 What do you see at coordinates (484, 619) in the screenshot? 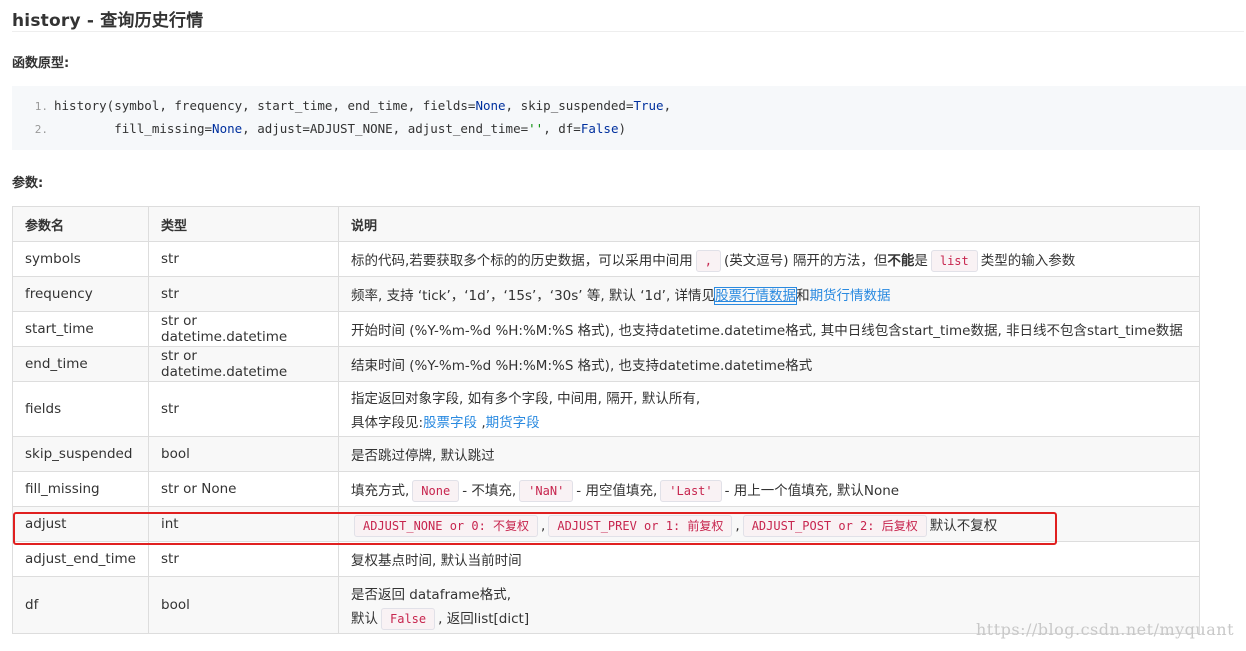
I see `description-text: , 返回list[dict]` at bounding box center [484, 619].